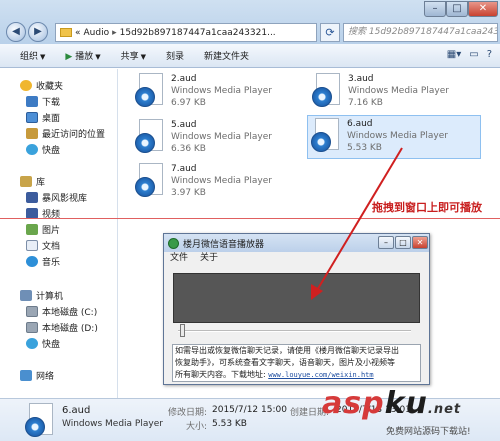 The width and height of the screenshot is (500, 441). I want to click on file-size: 6.36 KB, so click(188, 149).